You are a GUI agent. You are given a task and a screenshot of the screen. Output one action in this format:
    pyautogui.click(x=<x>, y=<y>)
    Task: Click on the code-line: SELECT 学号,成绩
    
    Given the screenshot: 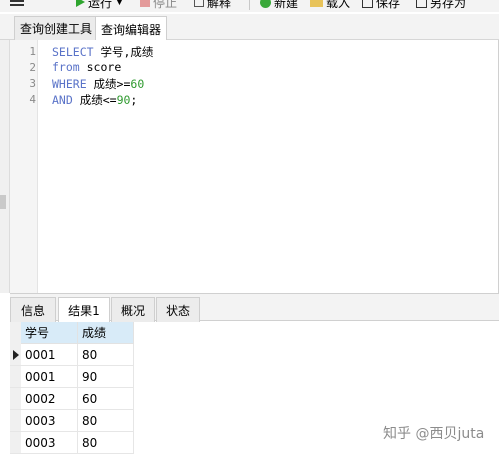 What is the action you would take?
    pyautogui.click(x=102, y=52)
    